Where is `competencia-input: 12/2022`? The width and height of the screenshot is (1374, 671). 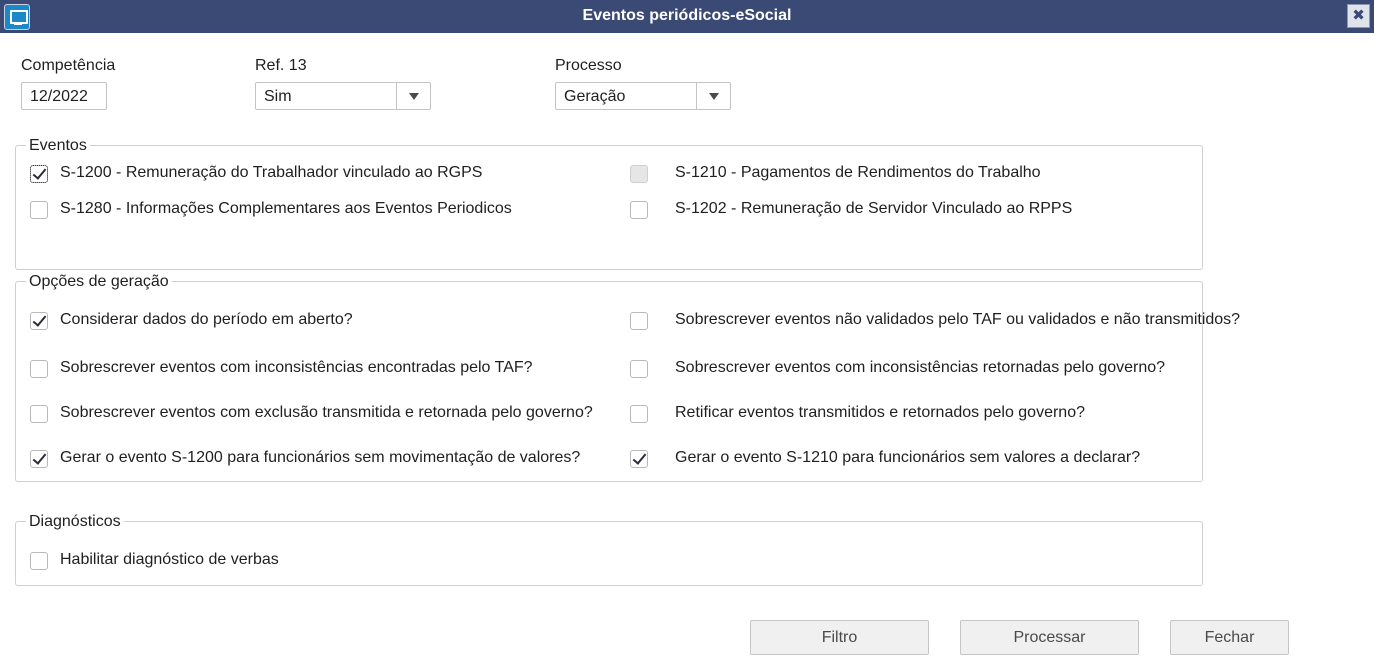 competencia-input: 12/2022 is located at coordinates (64, 96).